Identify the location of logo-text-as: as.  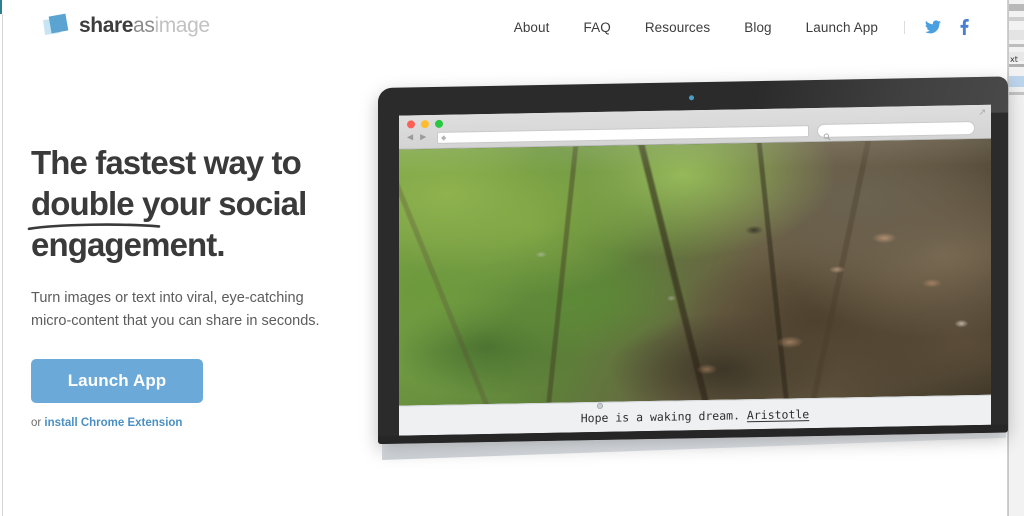
(144, 25).